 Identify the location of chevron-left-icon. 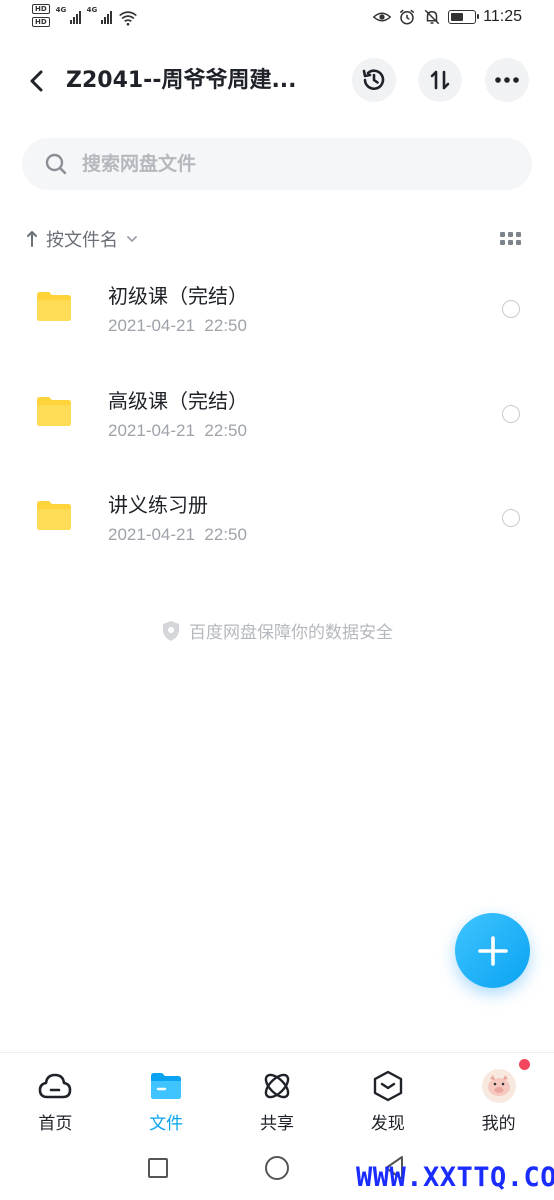
(36, 81).